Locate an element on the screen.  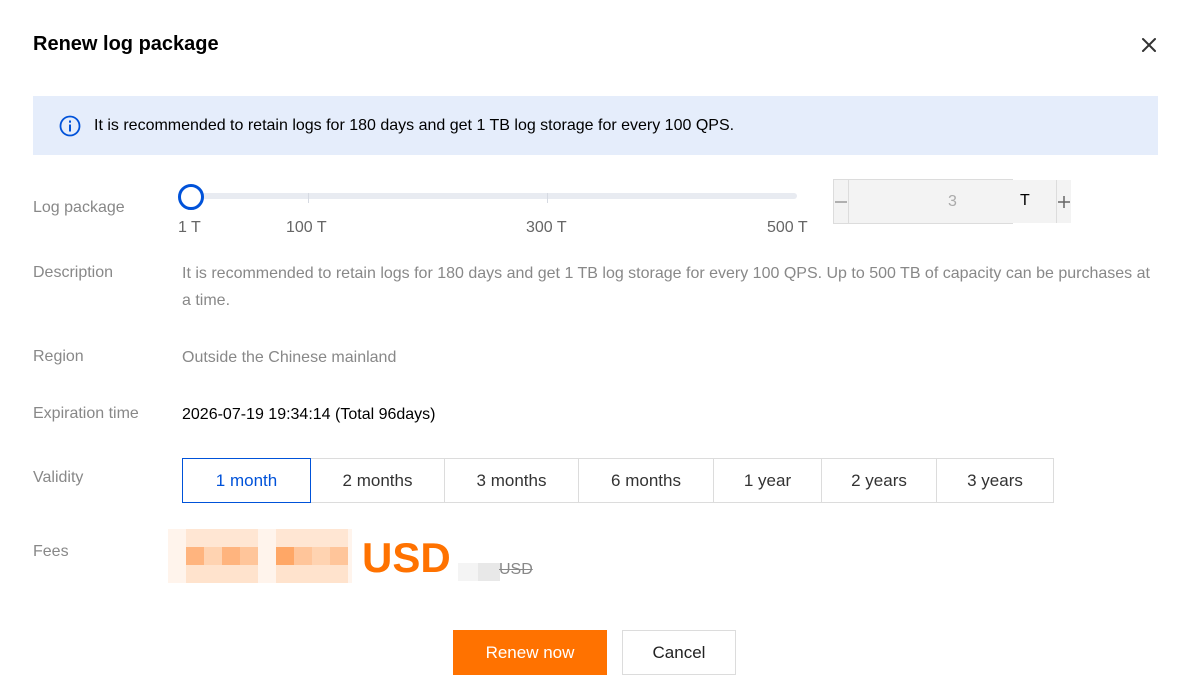
slider-thumb is located at coordinates (191, 197).